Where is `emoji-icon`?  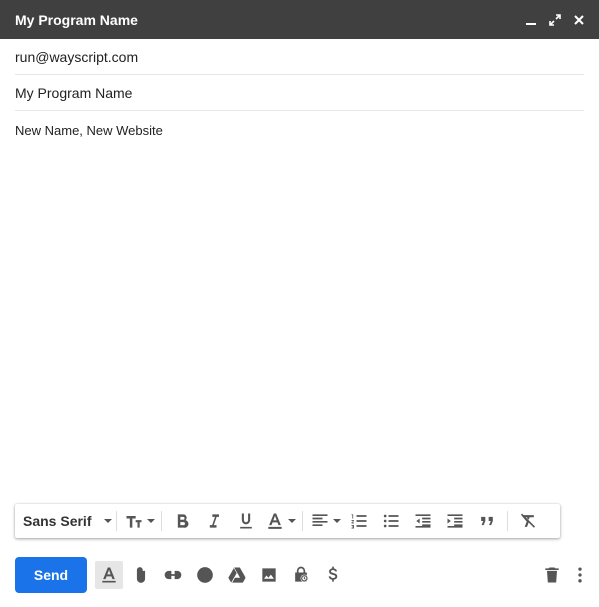 emoji-icon is located at coordinates (205, 575).